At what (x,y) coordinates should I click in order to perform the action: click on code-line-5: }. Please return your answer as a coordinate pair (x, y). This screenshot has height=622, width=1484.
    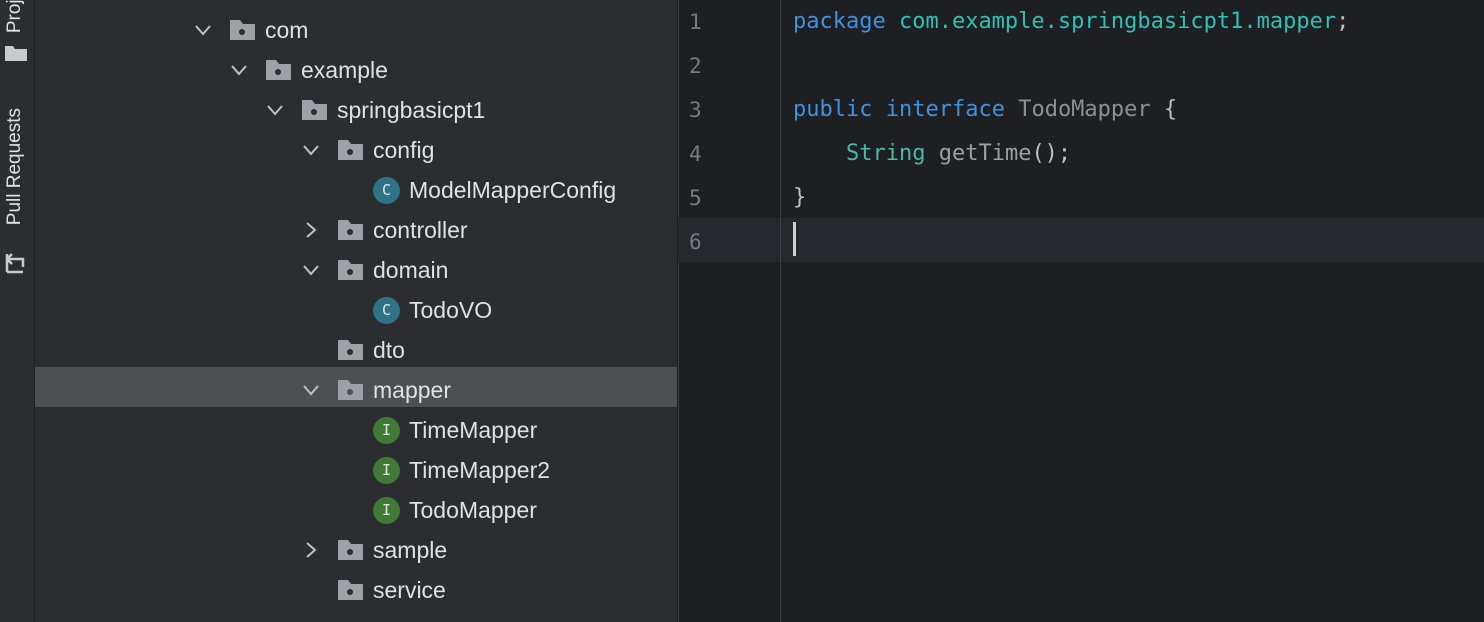
    Looking at the image, I should click on (799, 198).